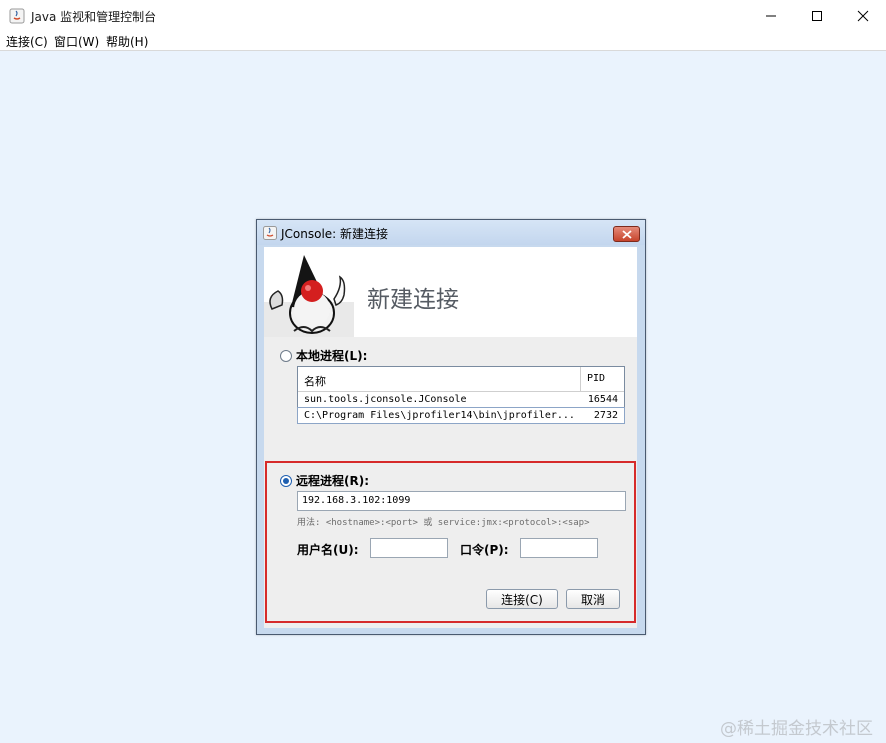 The width and height of the screenshot is (886, 743). I want to click on remote-process-label: 远程进程(R):, so click(333, 481).